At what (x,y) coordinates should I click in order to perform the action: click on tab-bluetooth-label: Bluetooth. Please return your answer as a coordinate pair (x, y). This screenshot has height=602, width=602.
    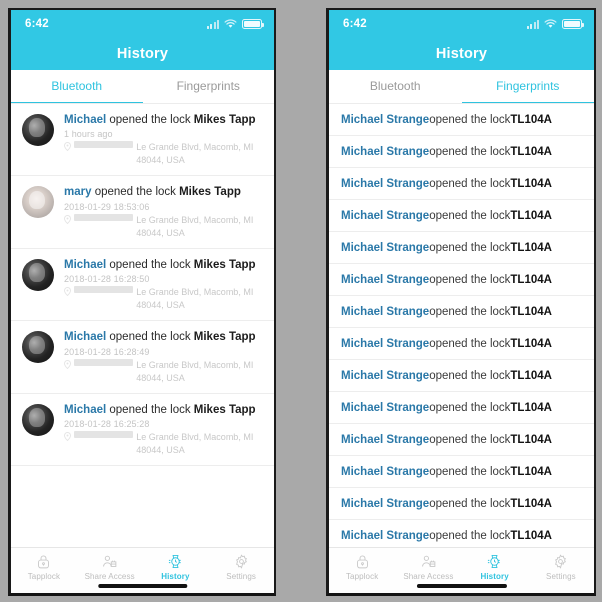
    Looking at the image, I should click on (395, 86).